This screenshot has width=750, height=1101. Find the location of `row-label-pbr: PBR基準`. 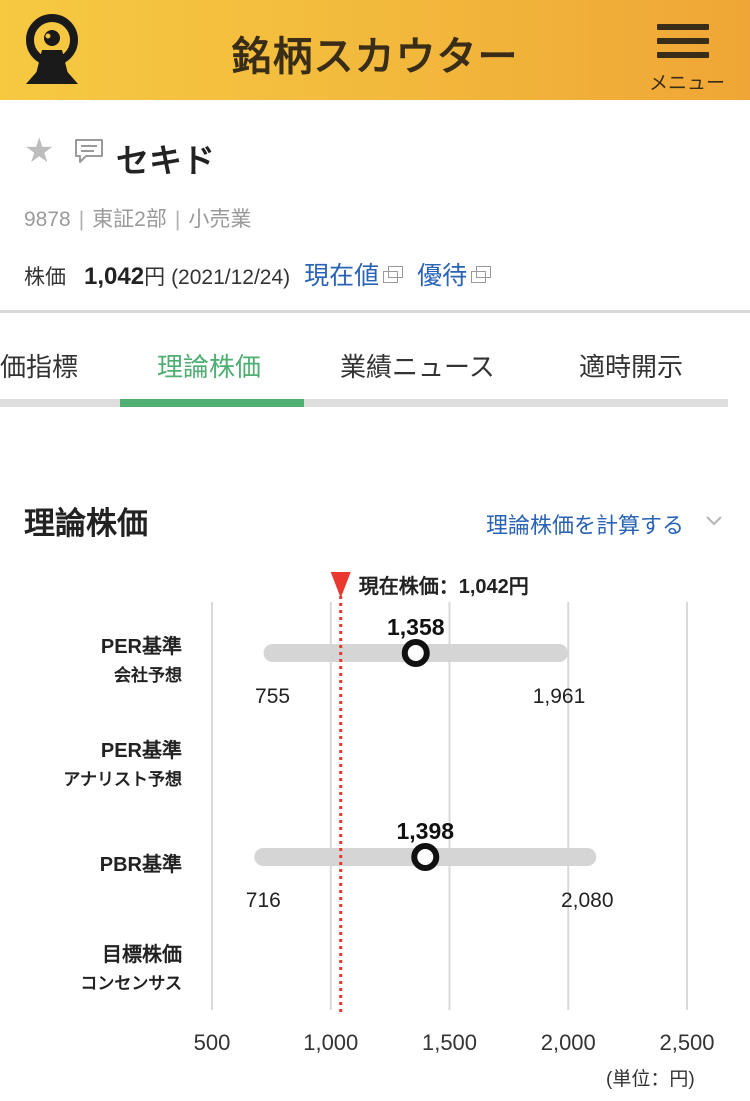

row-label-pbr: PBR基準 is located at coordinates (141, 862).